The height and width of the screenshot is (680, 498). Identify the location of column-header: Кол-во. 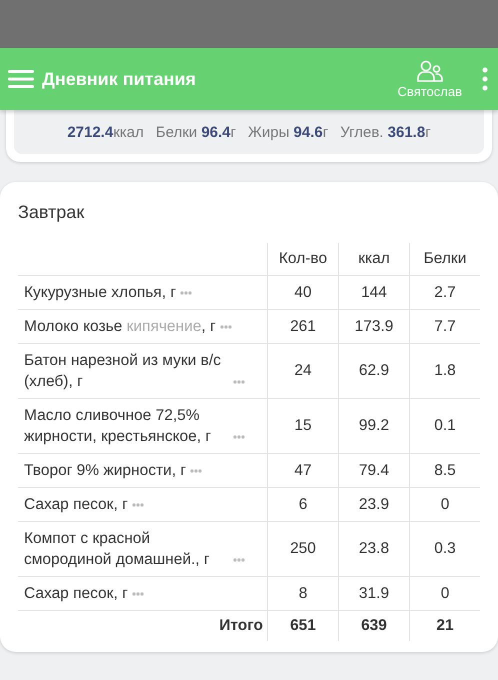
(303, 259).